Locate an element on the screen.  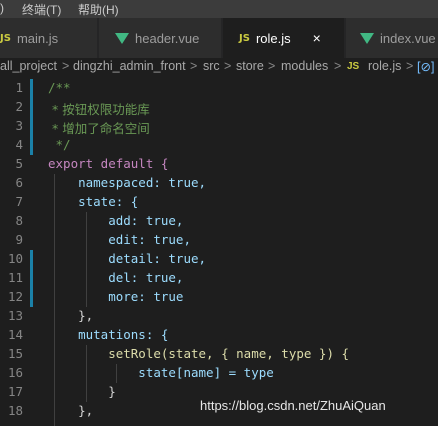
line-number: 18 is located at coordinates (15, 410).